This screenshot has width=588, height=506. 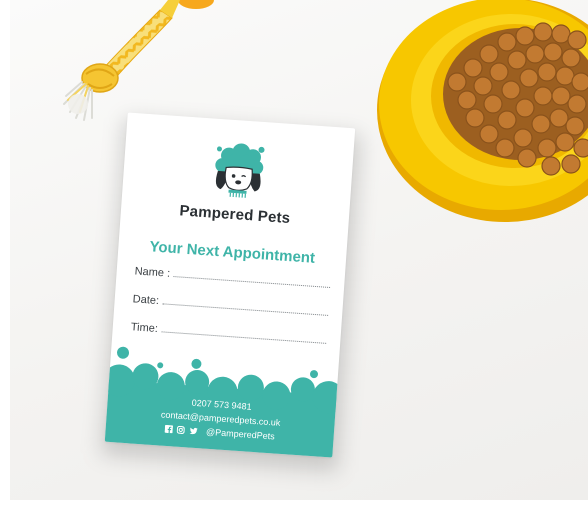 What do you see at coordinates (196, 4) in the screenshot?
I see `orange-ball` at bounding box center [196, 4].